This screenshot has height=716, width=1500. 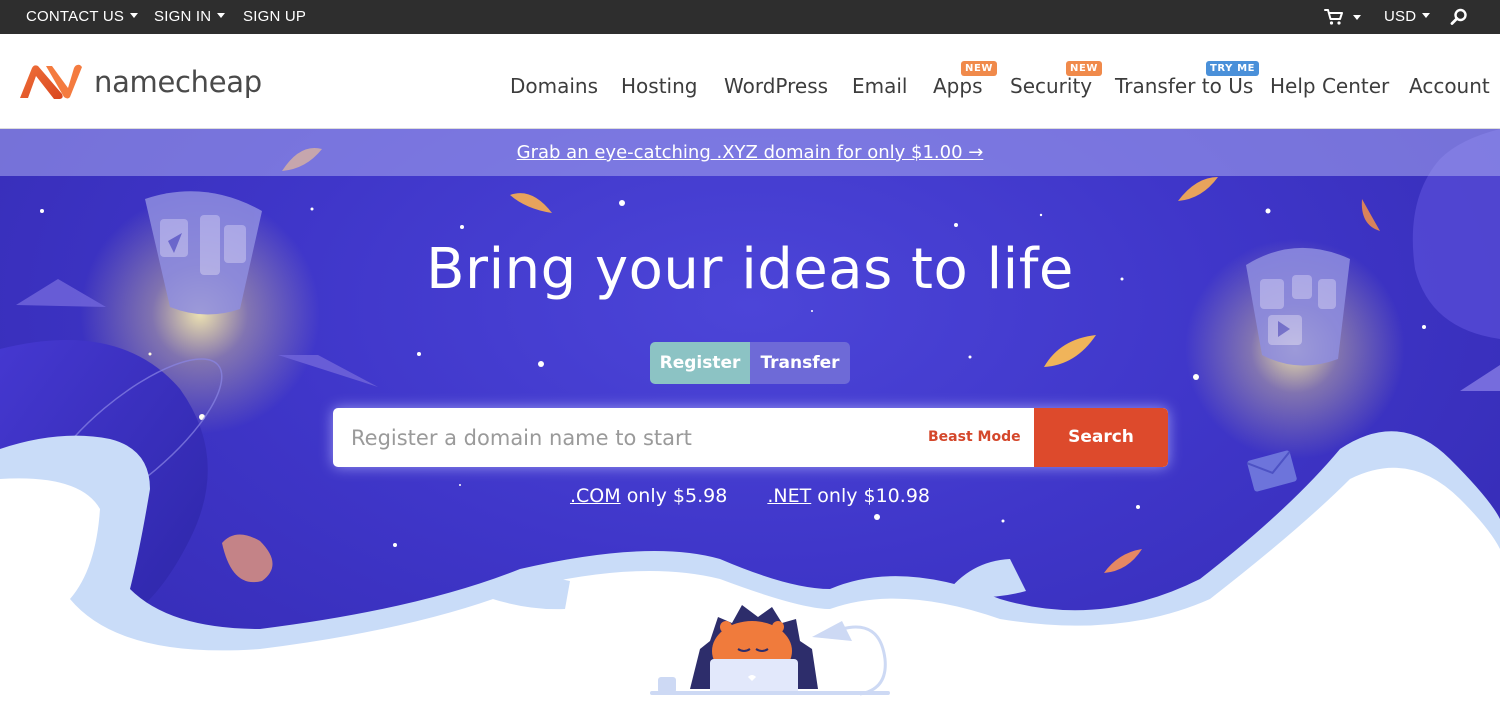 I want to click on net-price-text: only $10.98, so click(x=873, y=496).